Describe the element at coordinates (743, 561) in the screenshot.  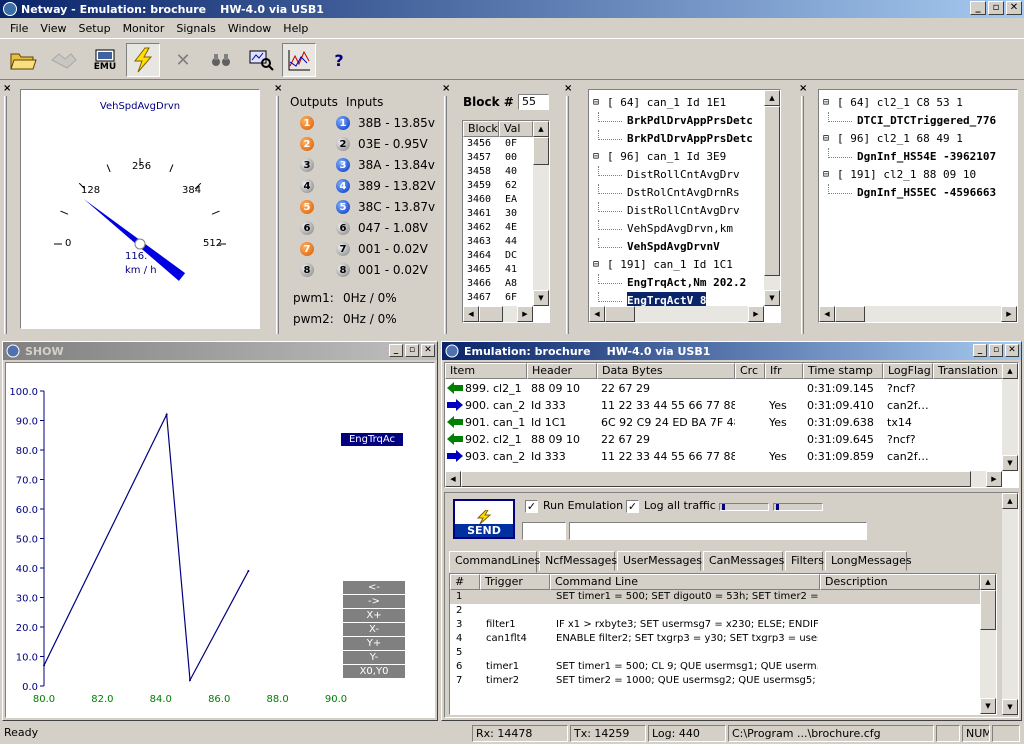
I see `tab-canmessages: CanMessages` at that location.